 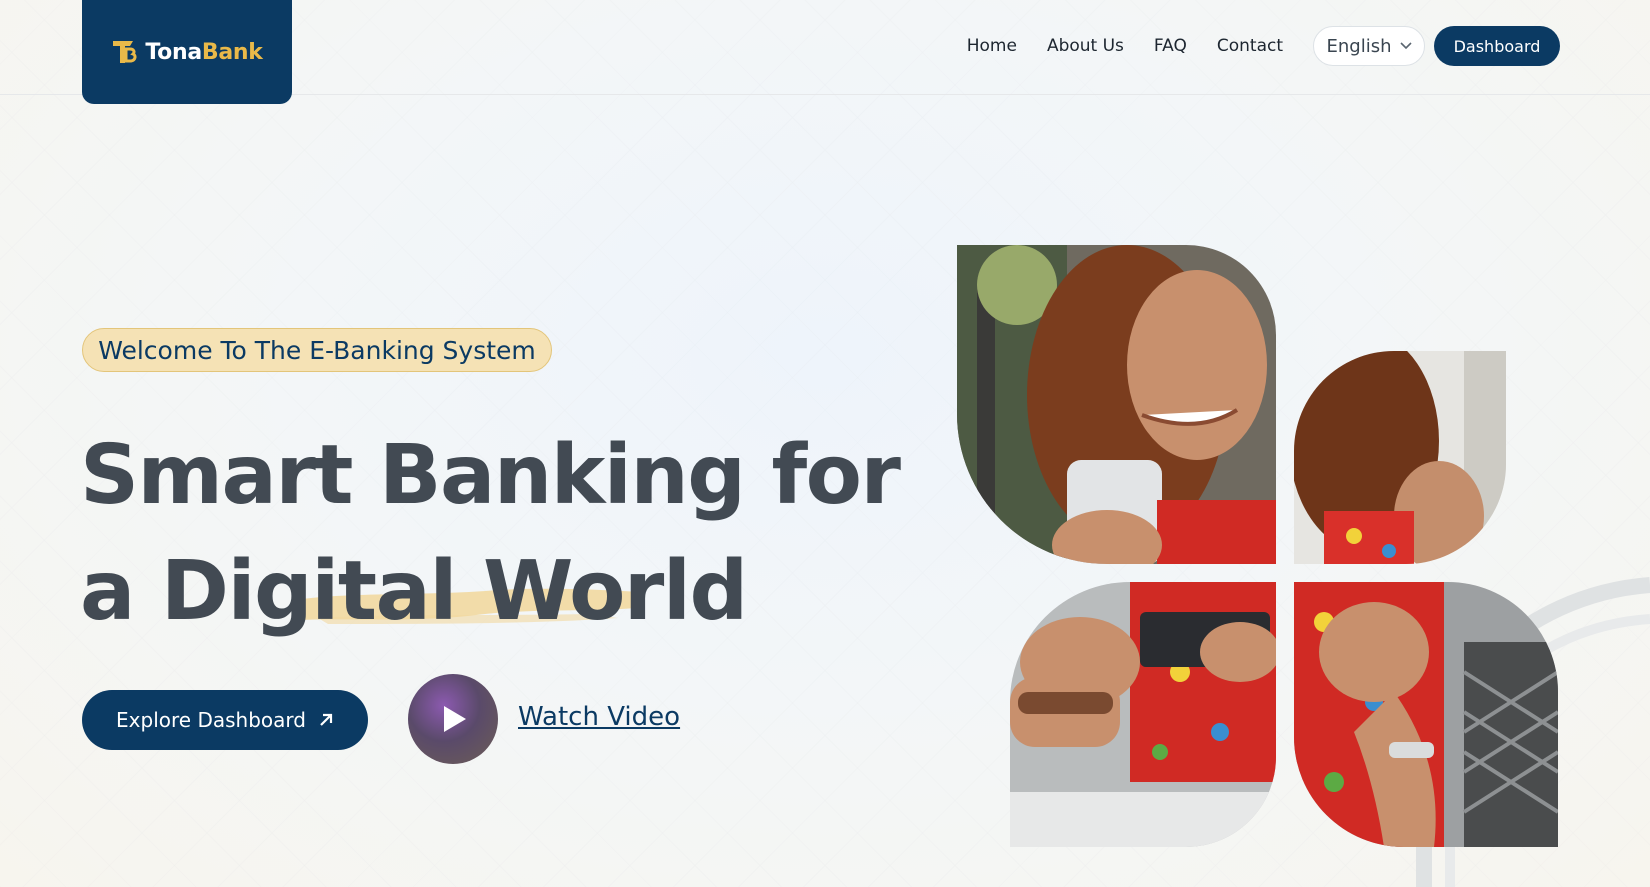 I want to click on explore-dashboard-button: Explore Dashboard, so click(x=225, y=720).